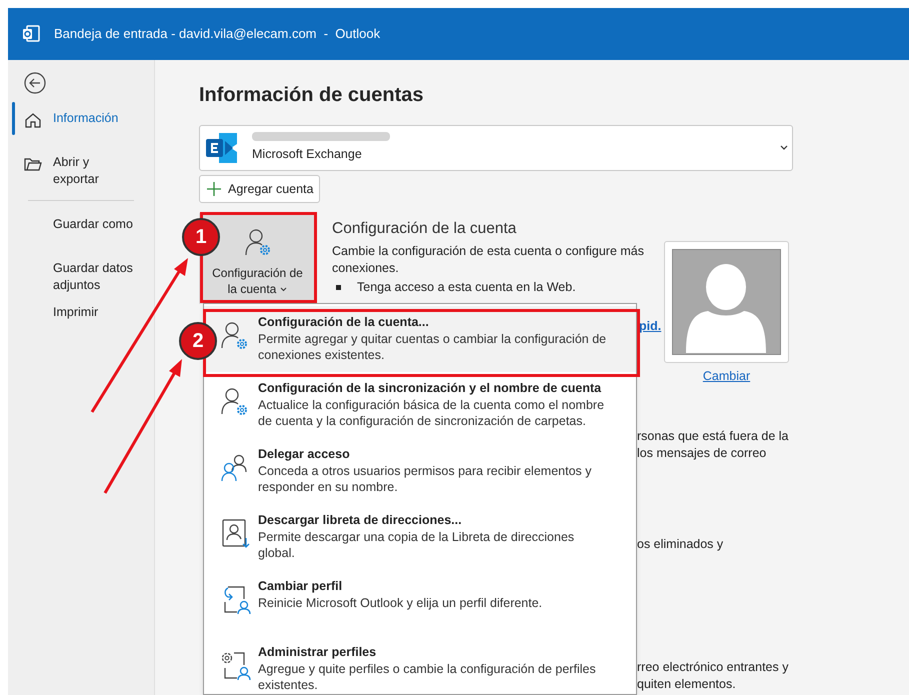  What do you see at coordinates (680, 544) in the screenshot?
I see `background-text: os eliminados y` at bounding box center [680, 544].